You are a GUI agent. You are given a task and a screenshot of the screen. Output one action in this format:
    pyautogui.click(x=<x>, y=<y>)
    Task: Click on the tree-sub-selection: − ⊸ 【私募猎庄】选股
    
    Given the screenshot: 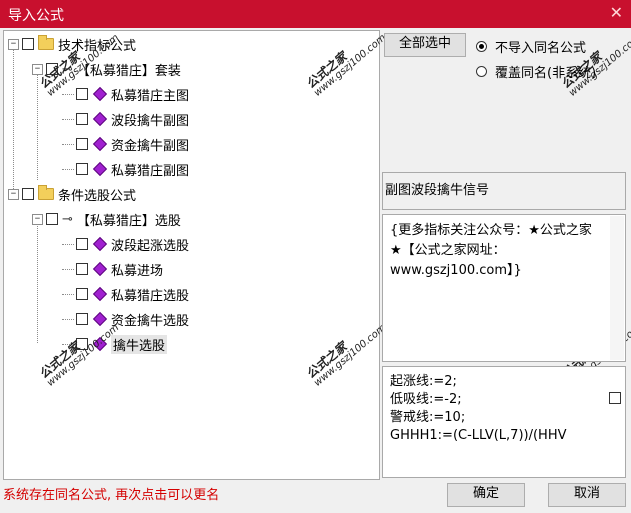 What is the action you would take?
    pyautogui.click(x=106, y=219)
    